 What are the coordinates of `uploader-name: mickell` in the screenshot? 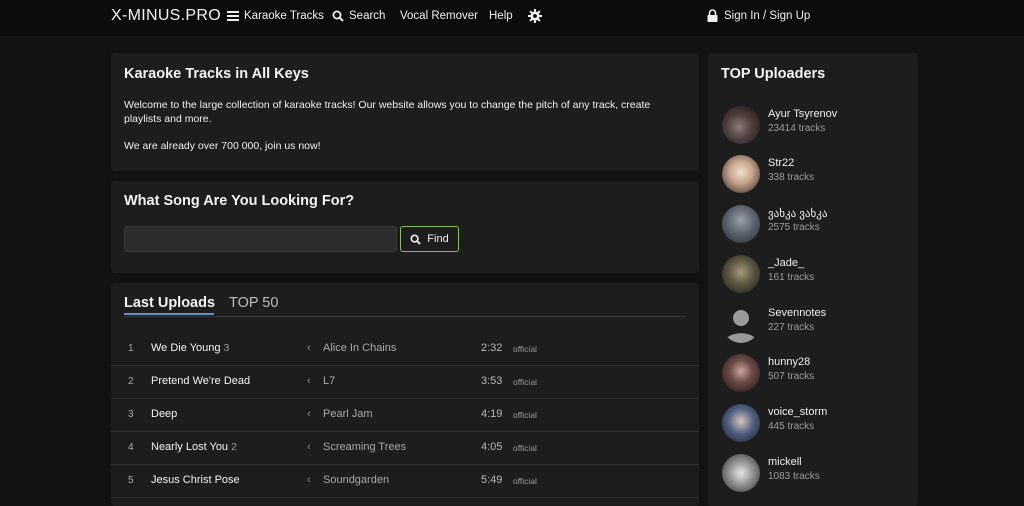 It's located at (785, 462).